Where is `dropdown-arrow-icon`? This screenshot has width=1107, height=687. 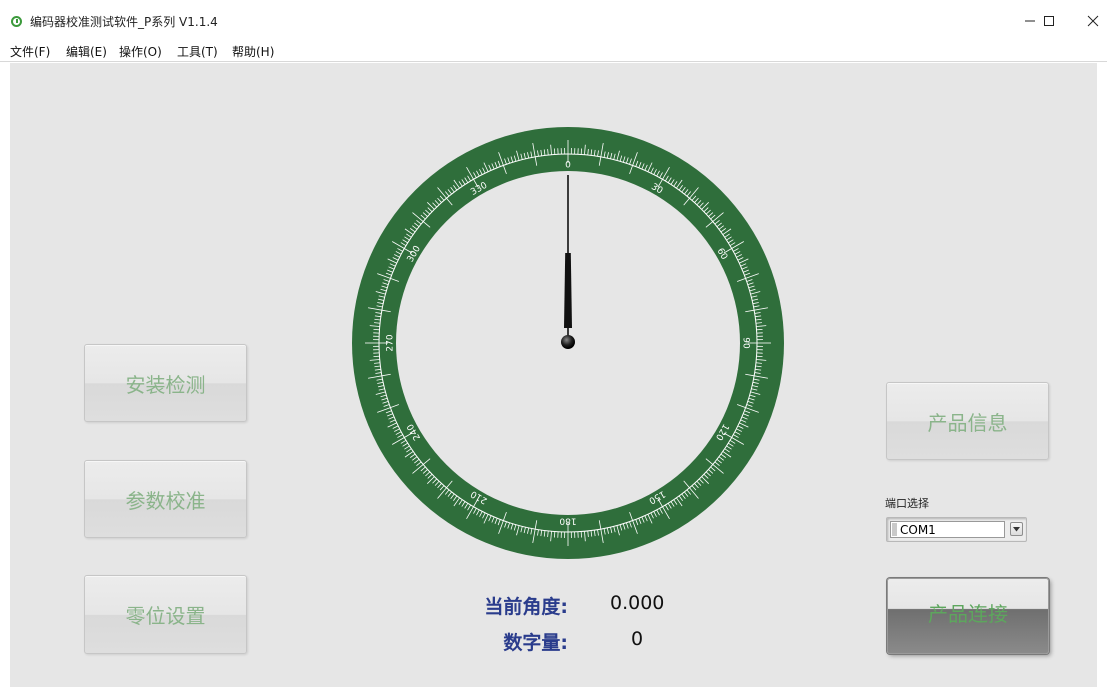 dropdown-arrow-icon is located at coordinates (1016, 529).